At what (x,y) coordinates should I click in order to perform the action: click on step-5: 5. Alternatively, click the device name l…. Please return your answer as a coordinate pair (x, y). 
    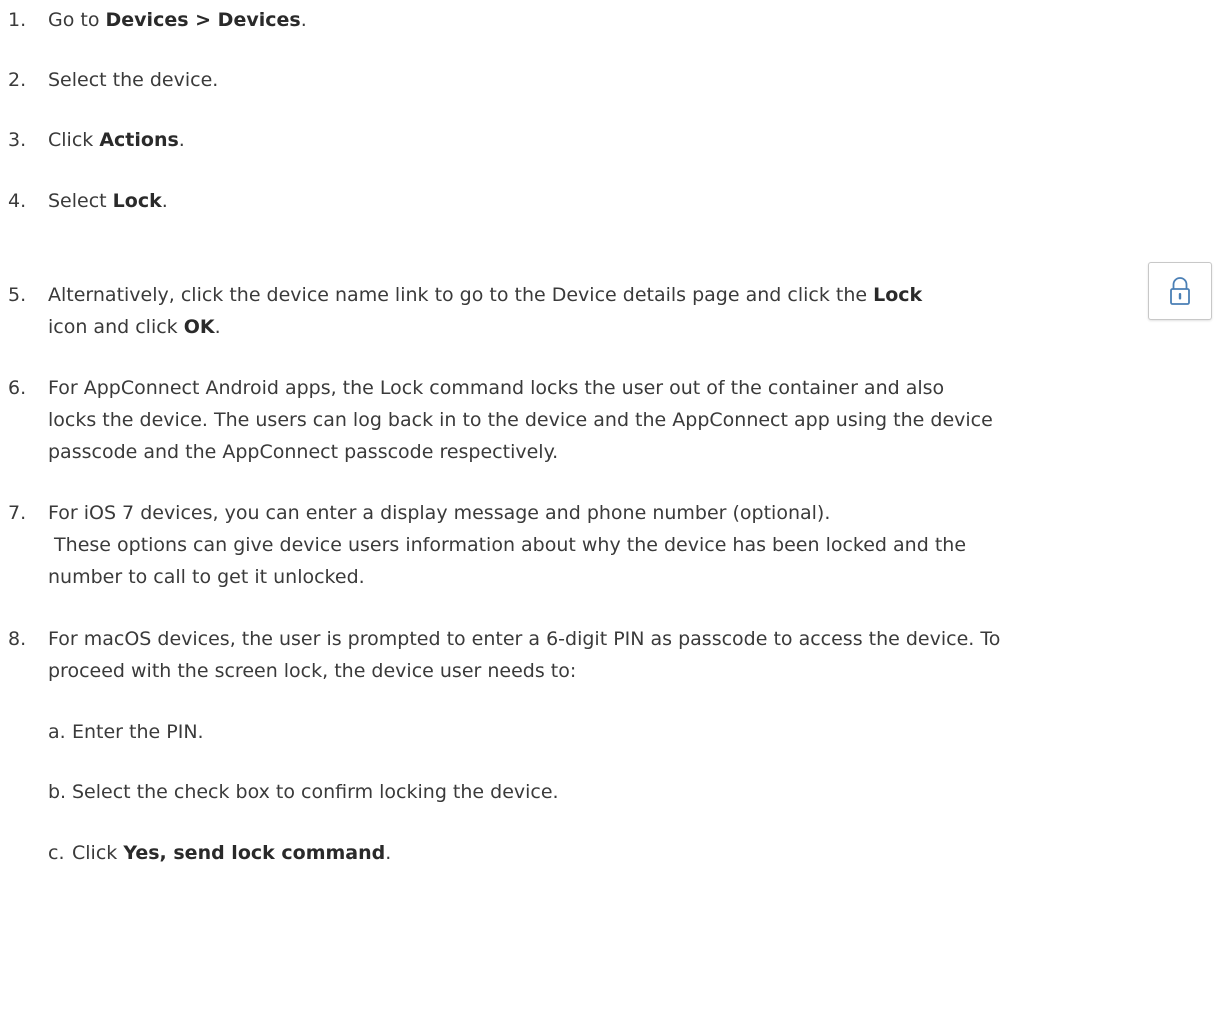
    Looking at the image, I should click on (615, 295).